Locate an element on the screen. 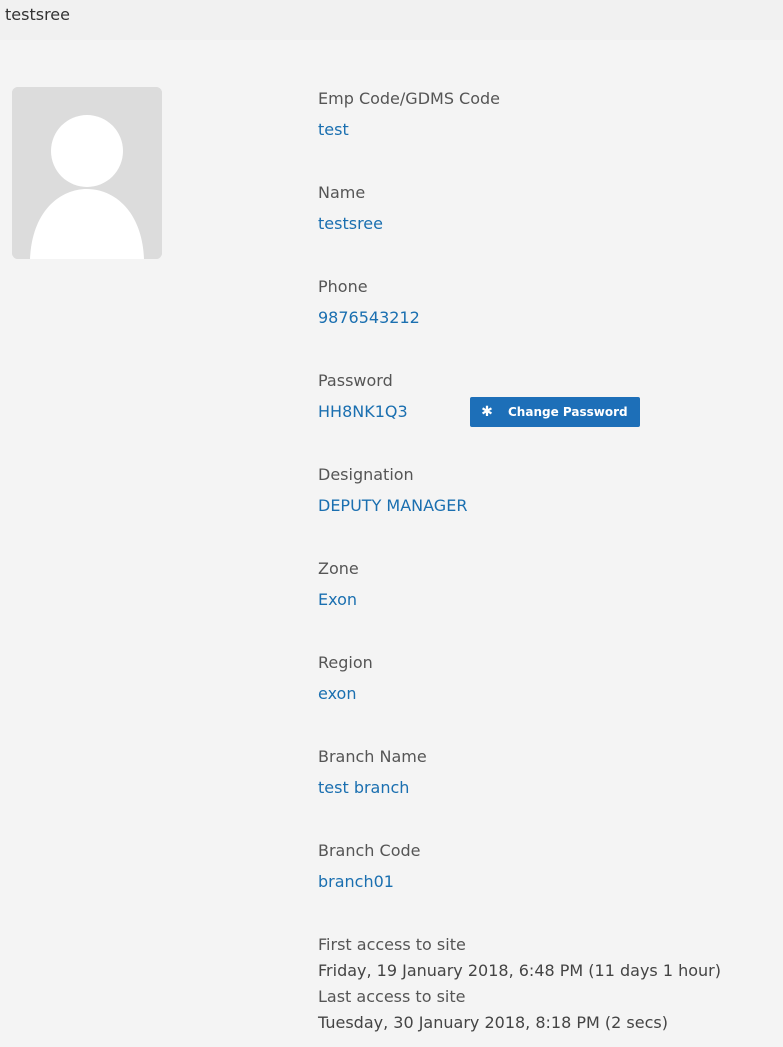 This screenshot has width=783, height=1047. field-value: HH8NK1Q3 is located at coordinates (363, 411).